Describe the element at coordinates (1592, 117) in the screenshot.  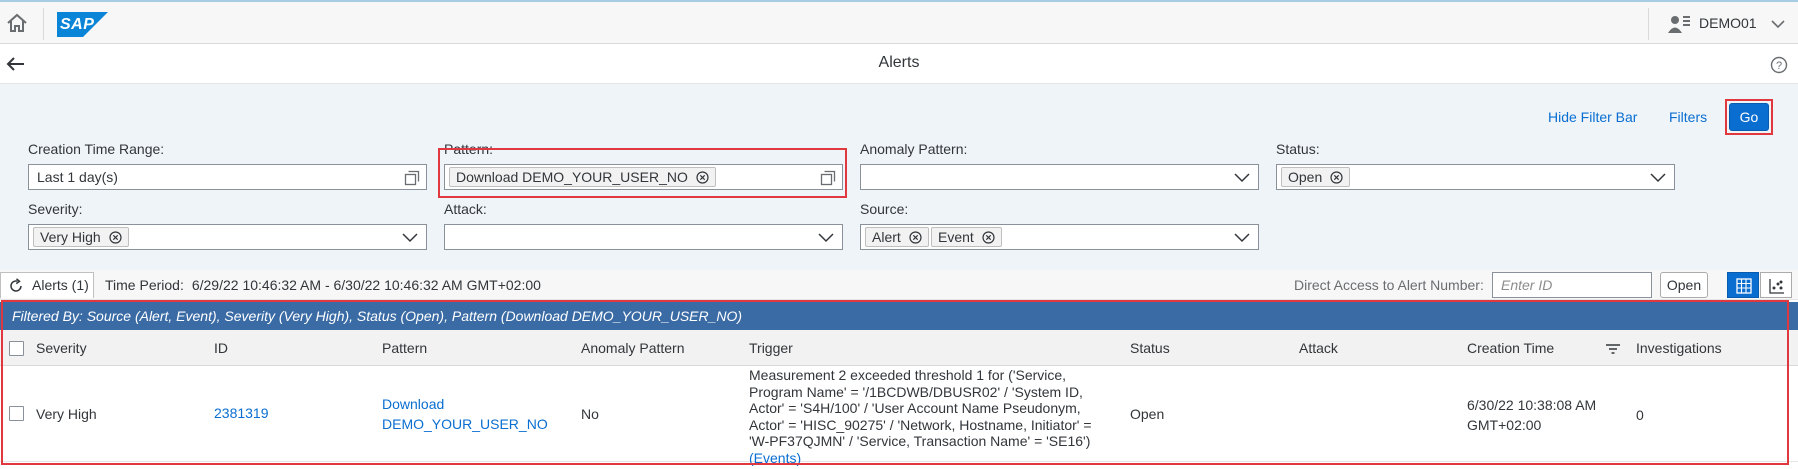
I see `hide-filter-bar-link: Hide Filter Bar` at that location.